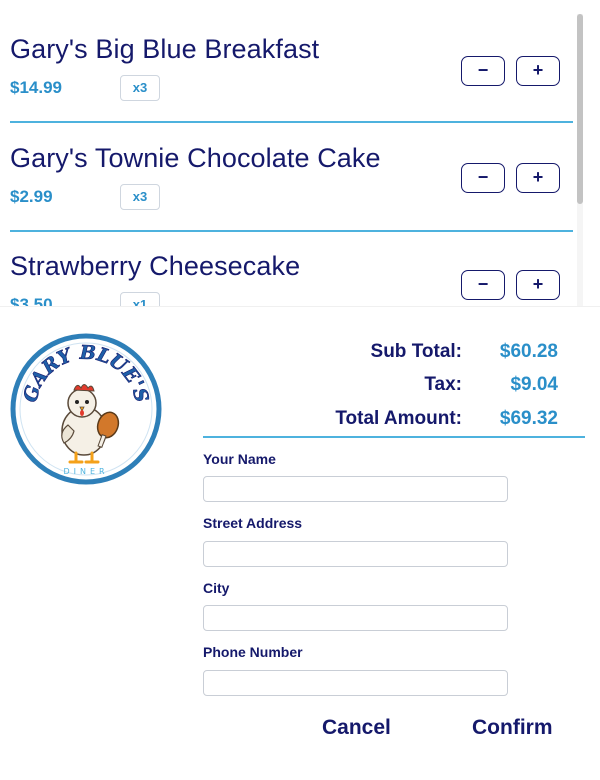 This screenshot has width=600, height=780. Describe the element at coordinates (534, 384) in the screenshot. I see `tax-value: $9.04` at that location.